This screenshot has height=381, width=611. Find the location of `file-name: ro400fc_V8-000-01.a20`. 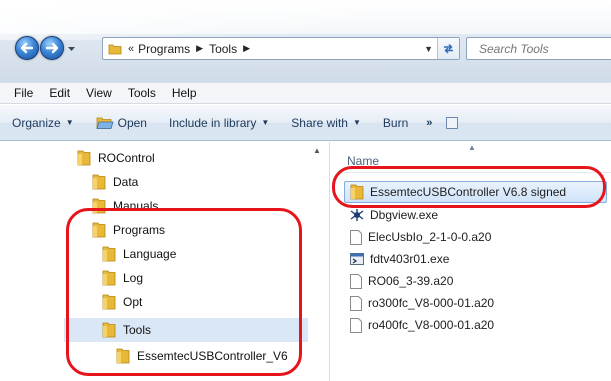

file-name: ro400fc_V8-000-01.a20 is located at coordinates (431, 325).